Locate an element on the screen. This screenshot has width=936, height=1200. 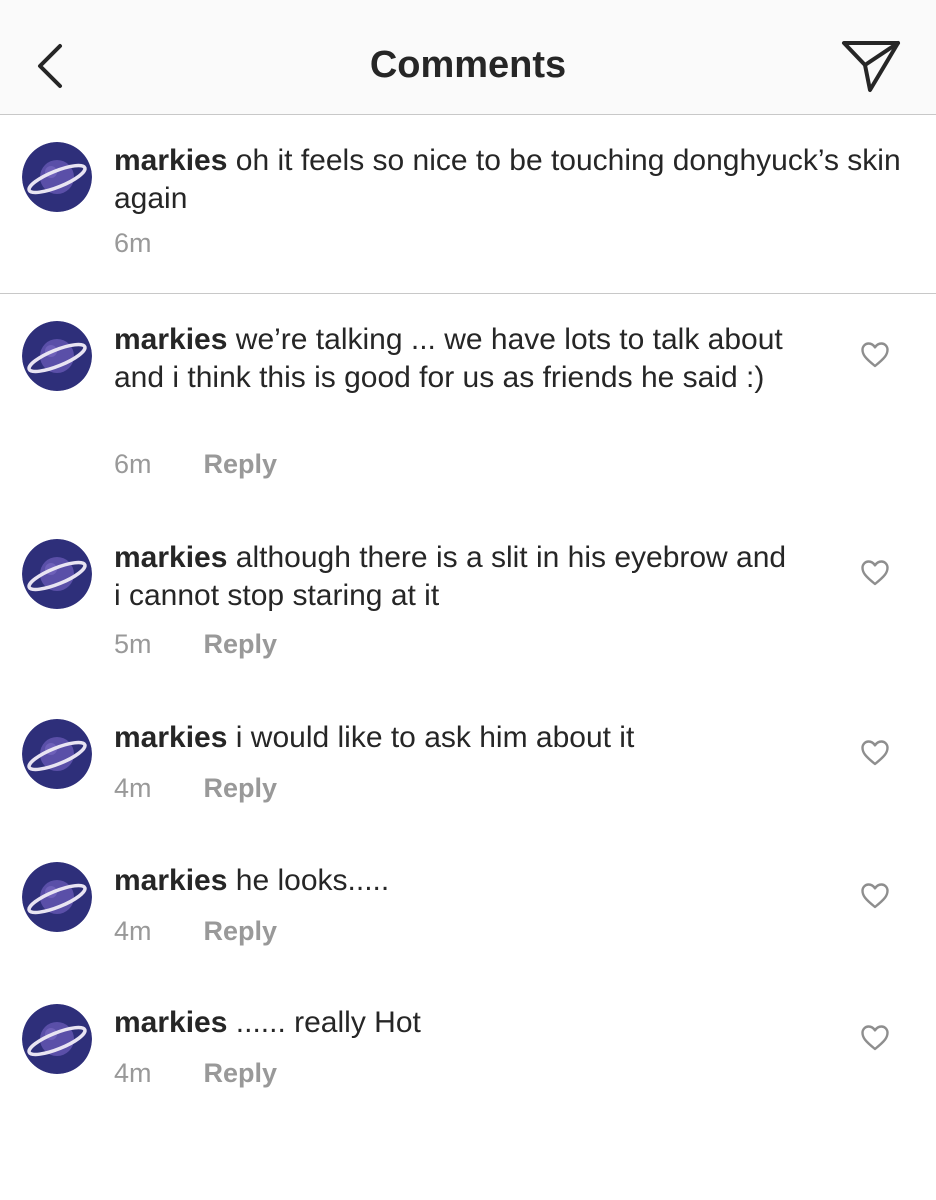
caption-meta: 6m is located at coordinates (155, 243).